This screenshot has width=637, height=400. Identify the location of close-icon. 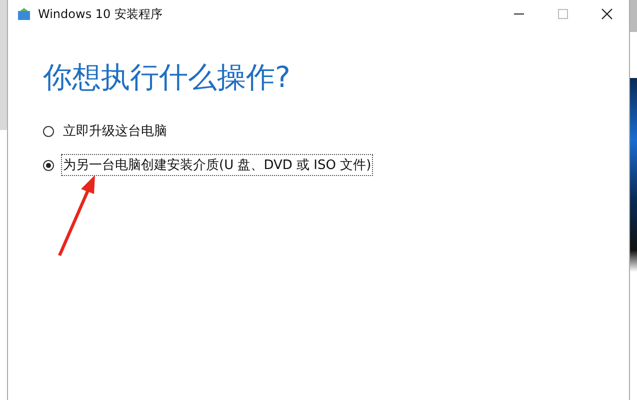
(607, 14).